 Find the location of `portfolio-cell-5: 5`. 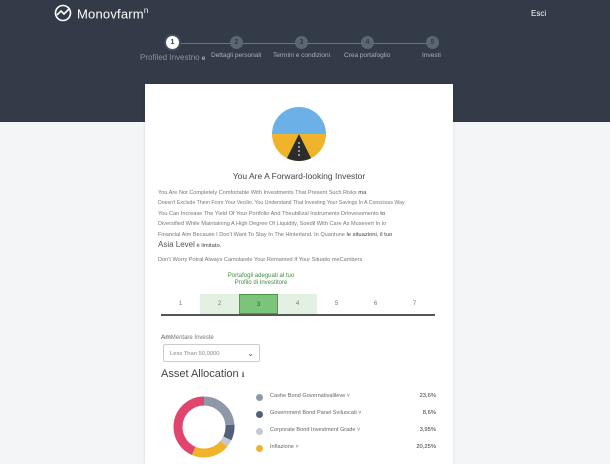

portfolio-cell-5: 5 is located at coordinates (336, 304).